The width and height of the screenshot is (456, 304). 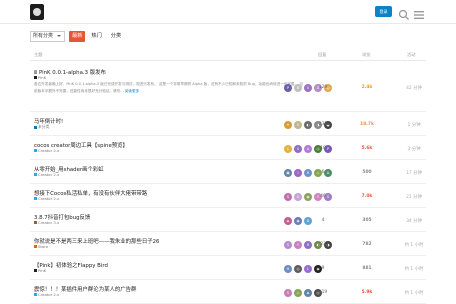 I want to click on view-count: 500, so click(x=367, y=172).